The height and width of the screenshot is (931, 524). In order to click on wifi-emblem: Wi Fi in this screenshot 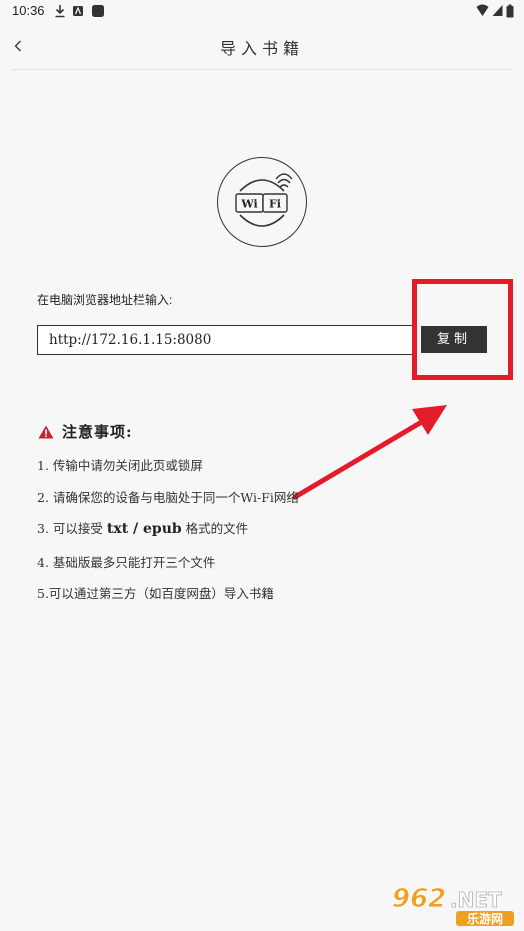, I will do `click(262, 202)`.